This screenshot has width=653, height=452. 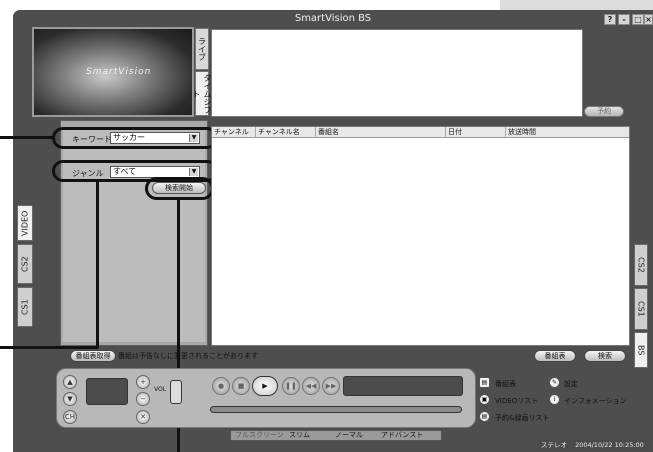 What do you see at coordinates (259, 435) in the screenshot?
I see `mode-fullscreen: フルスクリーン` at bounding box center [259, 435].